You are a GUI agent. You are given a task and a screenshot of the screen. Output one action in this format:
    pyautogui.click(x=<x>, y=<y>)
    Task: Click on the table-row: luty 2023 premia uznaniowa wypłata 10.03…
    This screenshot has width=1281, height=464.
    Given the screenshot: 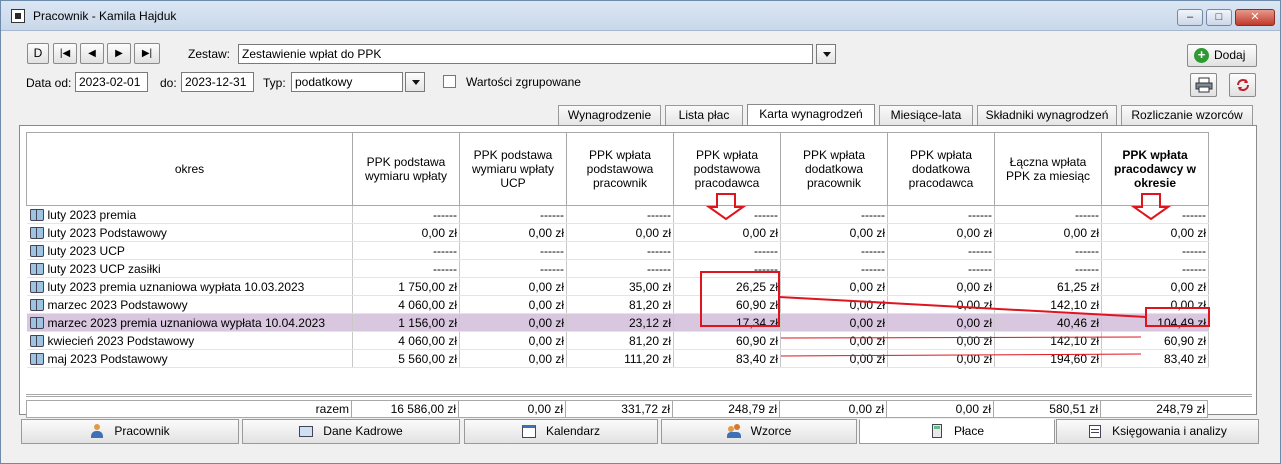 What is the action you would take?
    pyautogui.click(x=617, y=286)
    